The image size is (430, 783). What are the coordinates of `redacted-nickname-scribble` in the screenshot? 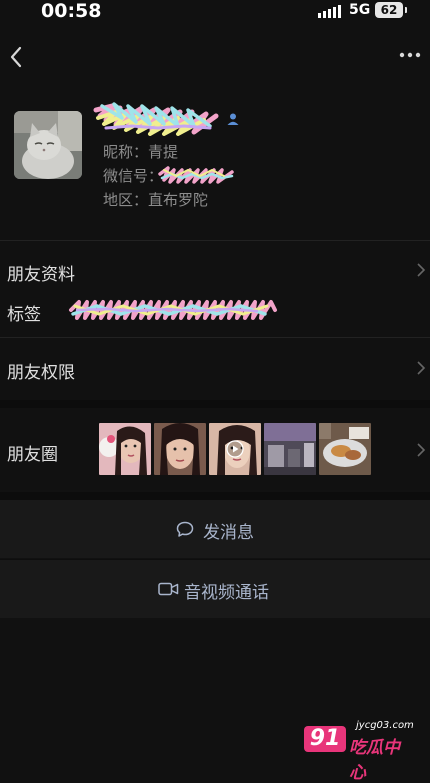 It's located at (156, 119).